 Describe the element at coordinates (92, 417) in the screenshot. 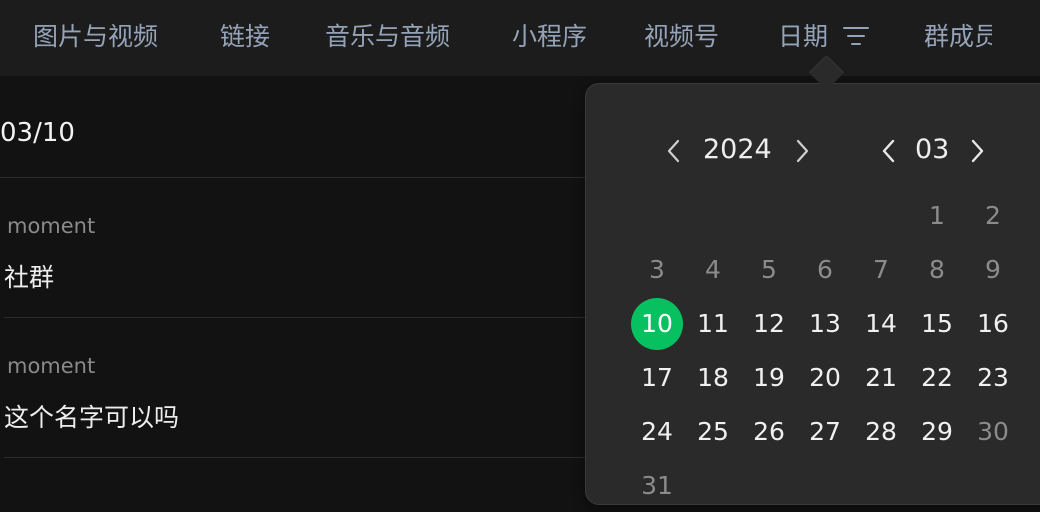

I see `message-text: 这个名字可以吗` at that location.